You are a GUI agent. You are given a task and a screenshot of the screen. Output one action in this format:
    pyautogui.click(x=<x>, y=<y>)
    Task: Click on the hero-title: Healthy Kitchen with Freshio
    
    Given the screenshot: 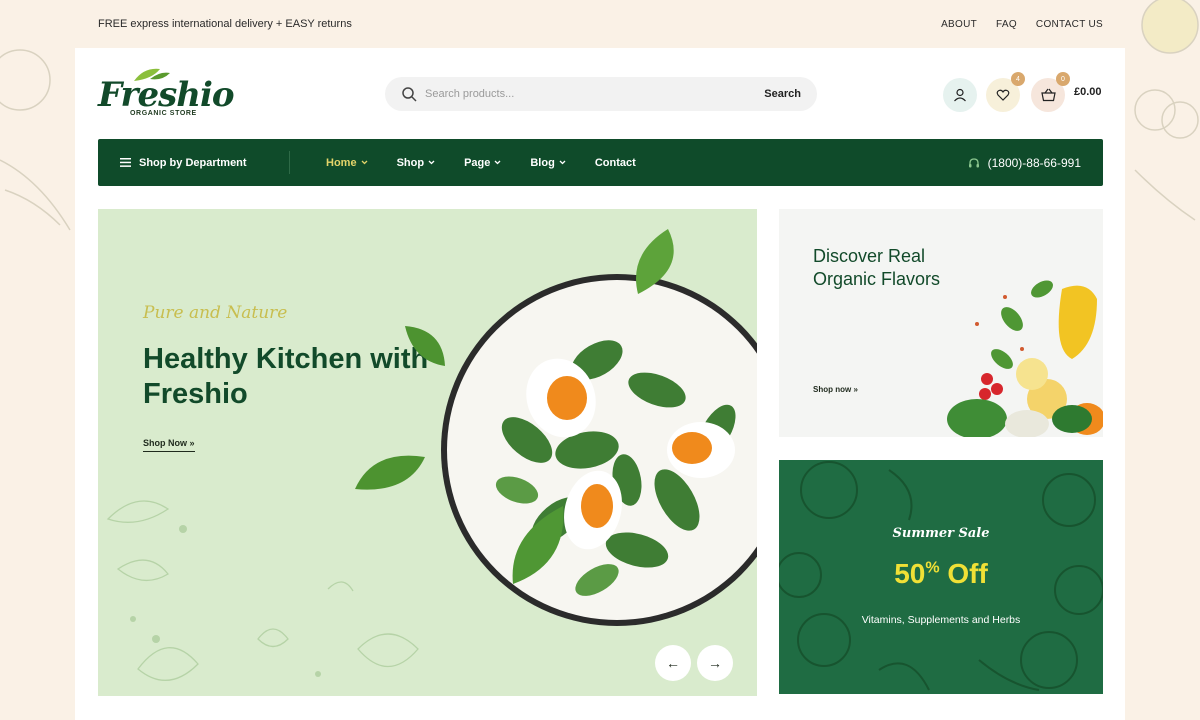 What is the action you would take?
    pyautogui.click(x=286, y=376)
    